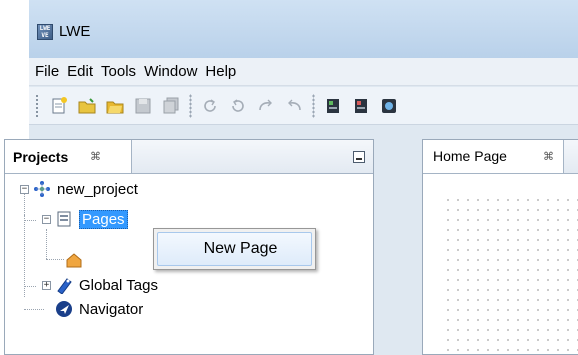 This screenshot has height=355, width=578. I want to click on menu-item-new-page: New Page, so click(234, 249).